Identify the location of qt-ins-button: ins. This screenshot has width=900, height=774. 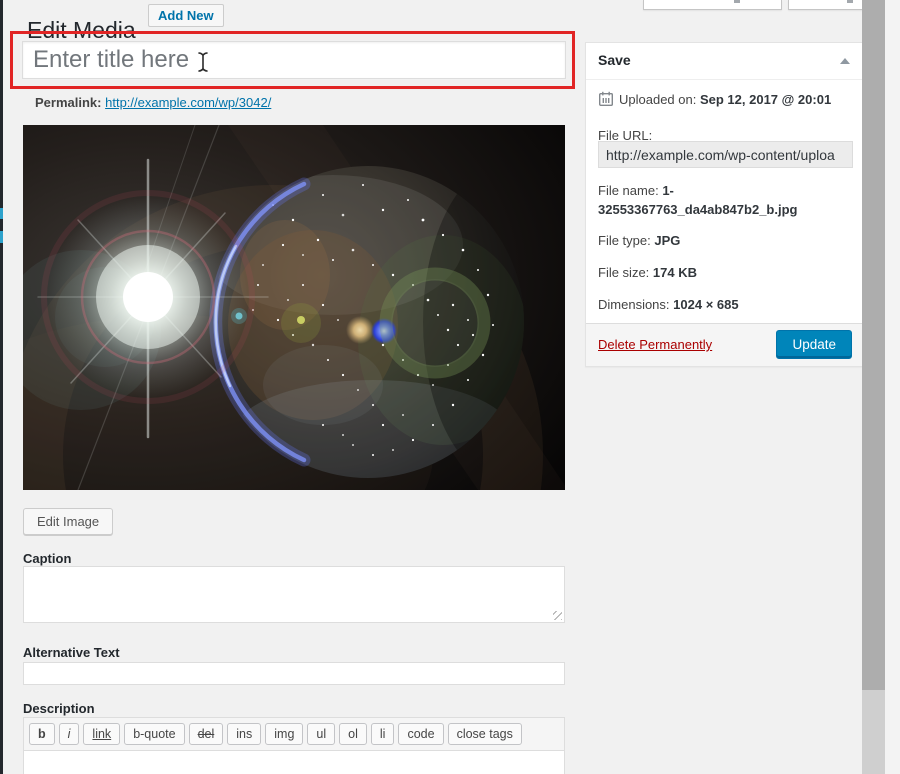
(244, 734).